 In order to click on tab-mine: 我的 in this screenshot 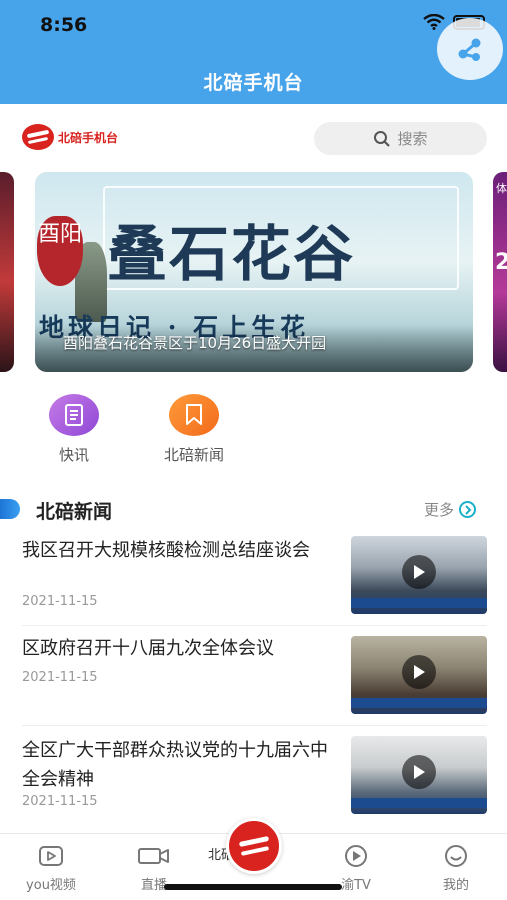, I will do `click(456, 868)`.